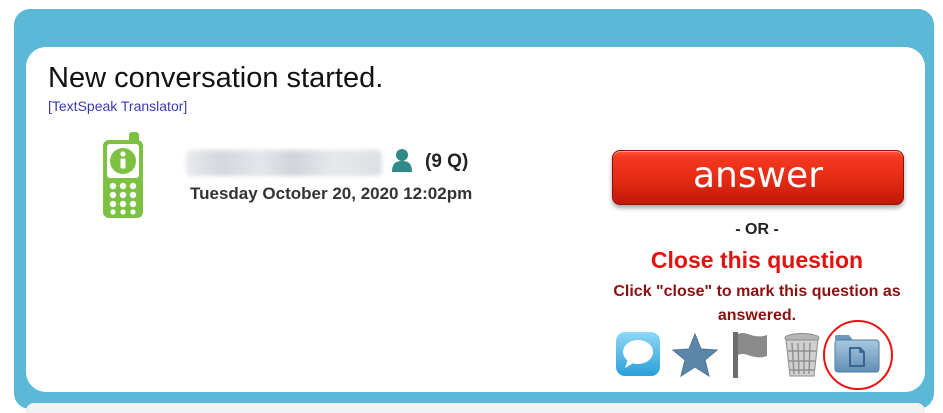  Describe the element at coordinates (284, 163) in the screenshot. I see `redacted-contact-name` at that location.